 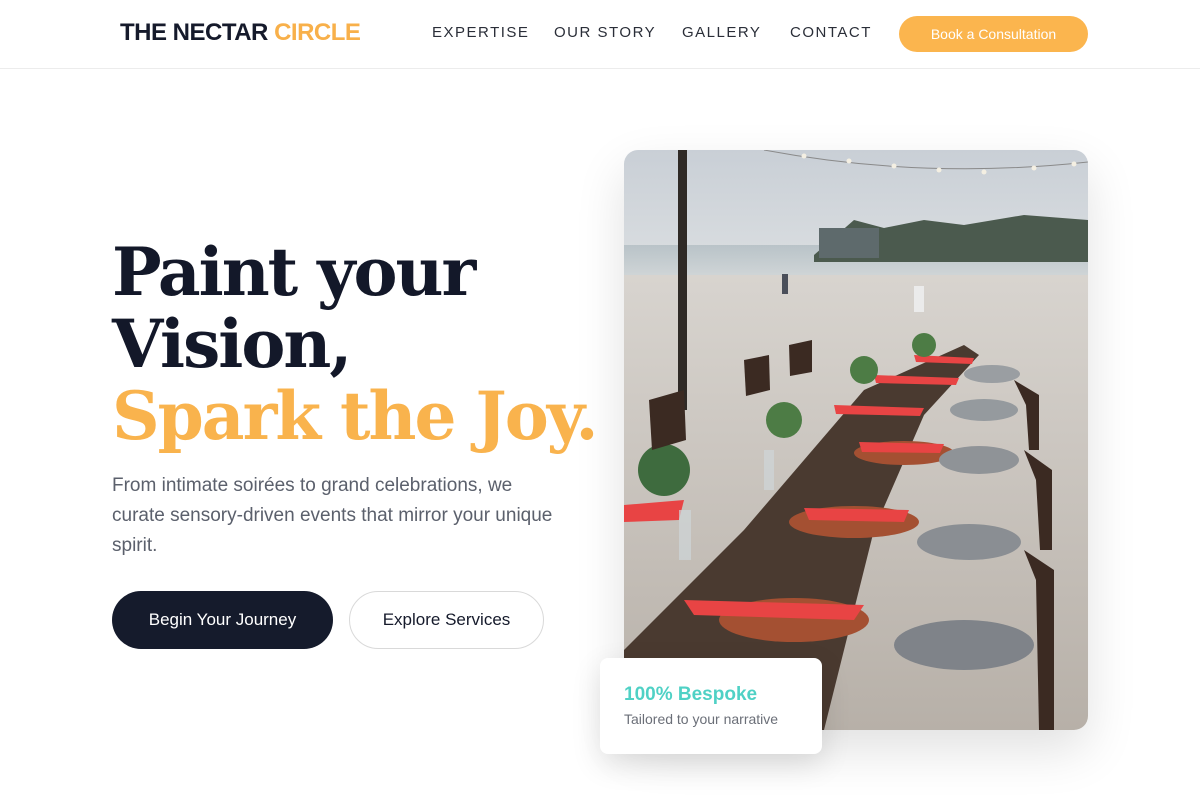 I want to click on nav-item-contact: CONTACT, so click(x=831, y=32).